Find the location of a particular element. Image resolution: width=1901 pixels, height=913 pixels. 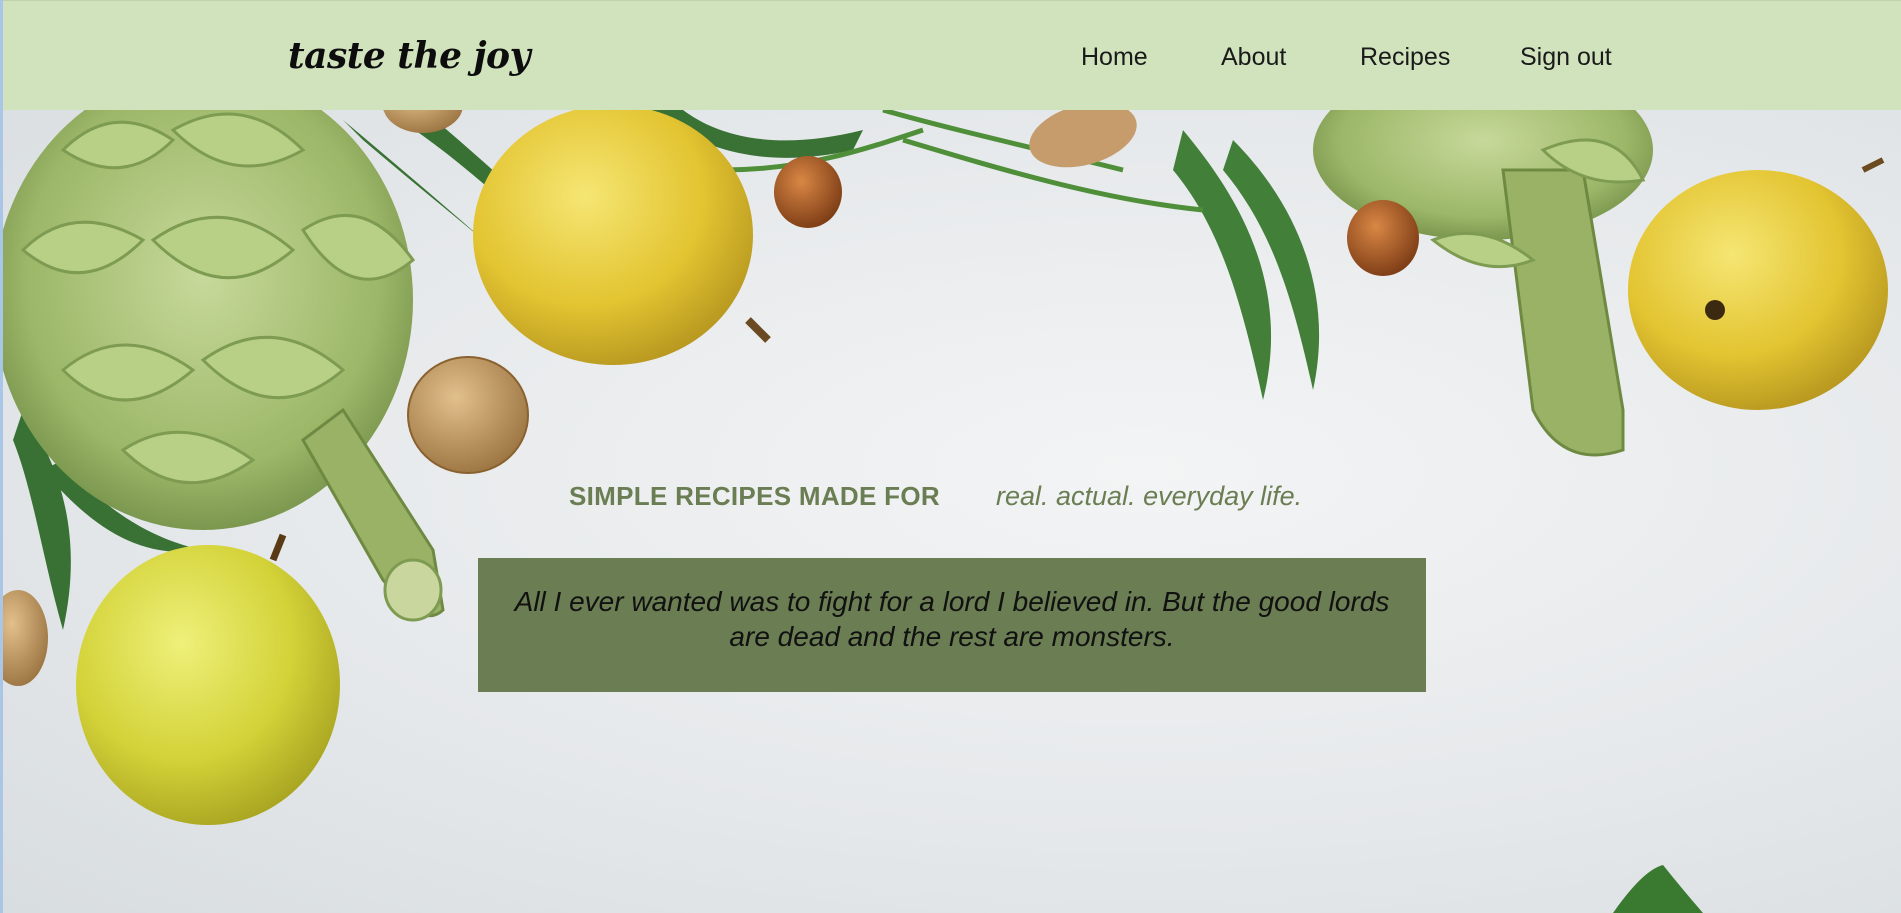

nav-sign-out: Sign out is located at coordinates (1566, 57).